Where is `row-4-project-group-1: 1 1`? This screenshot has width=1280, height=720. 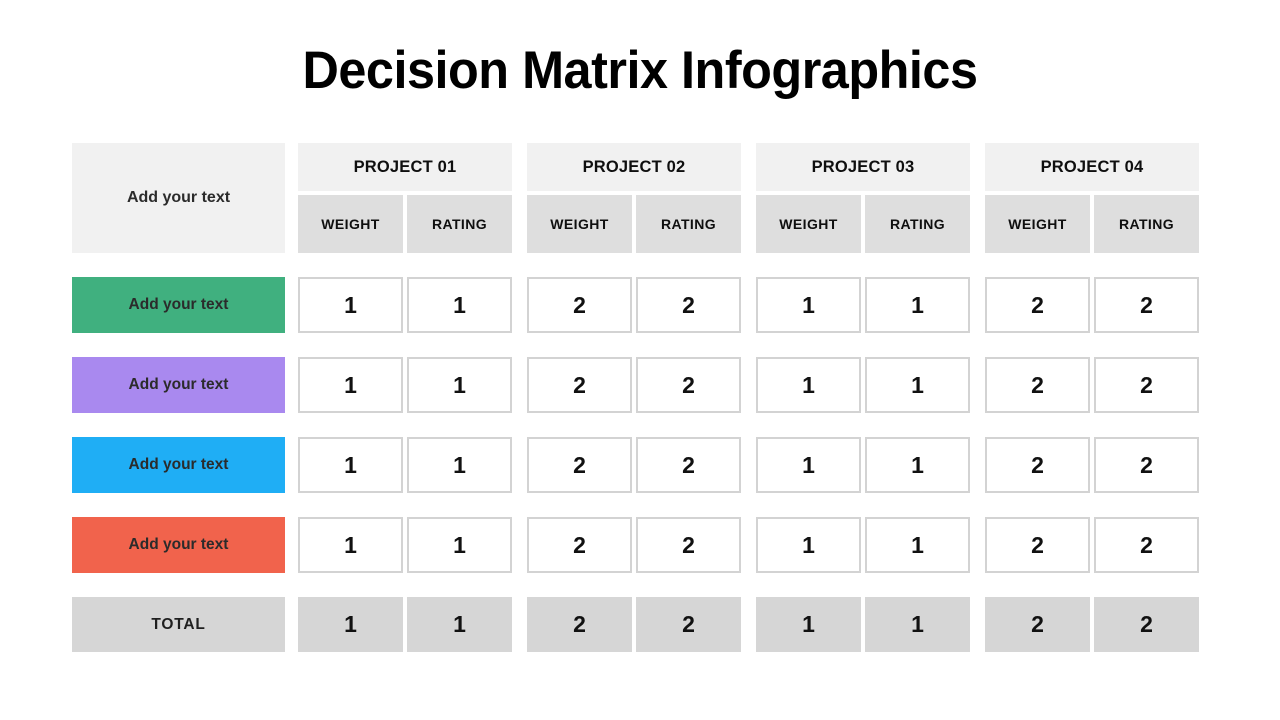 row-4-project-group-1: 1 1 is located at coordinates (405, 545).